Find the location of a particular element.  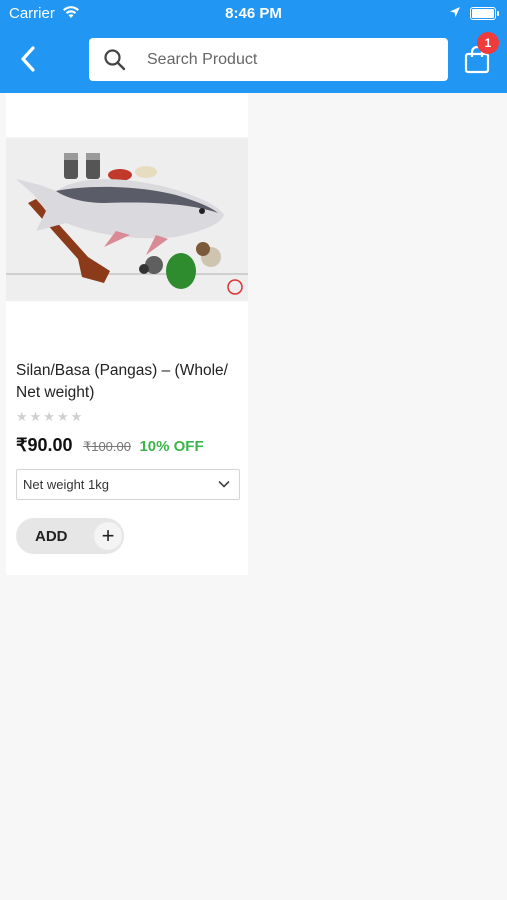

cart-count-badge: 1 is located at coordinates (488, 43).